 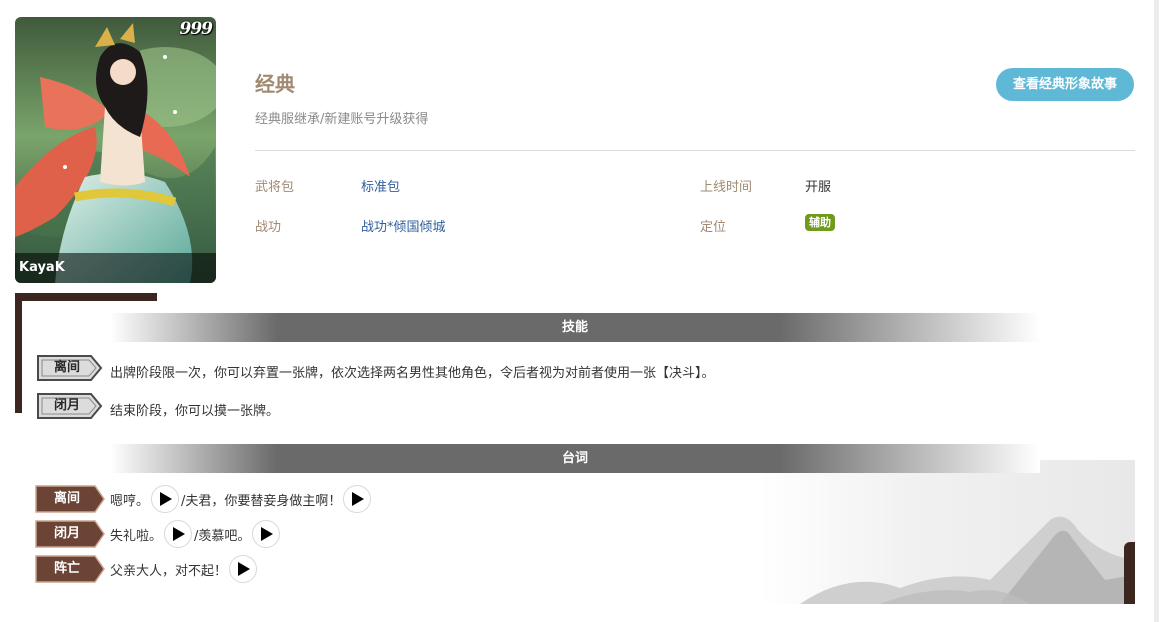 I want to click on role-badge: 辅助, so click(x=820, y=222).